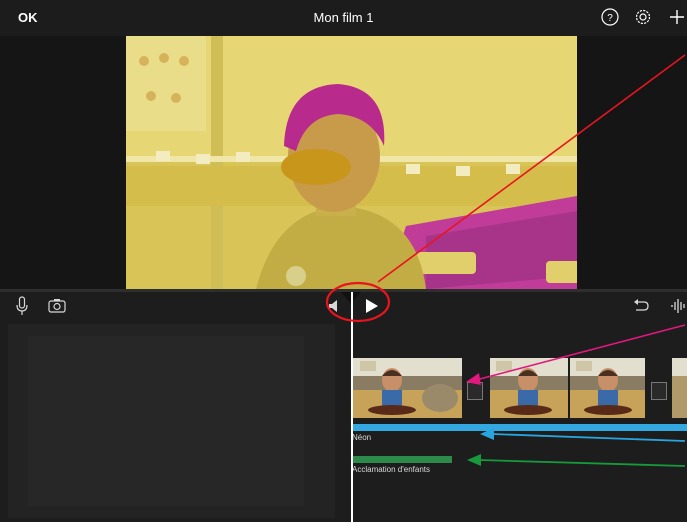  I want to click on help-icon: ?, so click(610, 17).